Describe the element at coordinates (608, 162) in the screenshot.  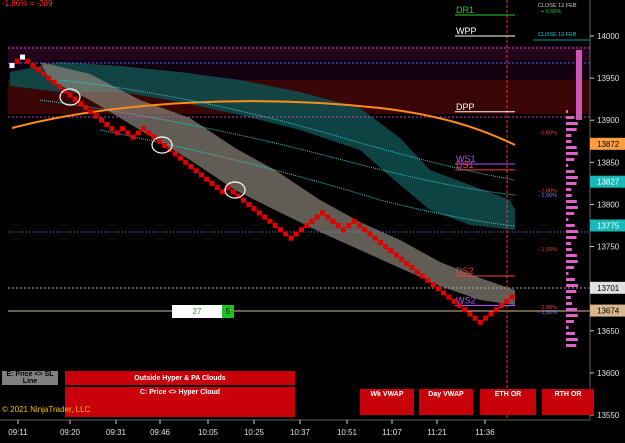
I see `y-tick-label: 13850` at that location.